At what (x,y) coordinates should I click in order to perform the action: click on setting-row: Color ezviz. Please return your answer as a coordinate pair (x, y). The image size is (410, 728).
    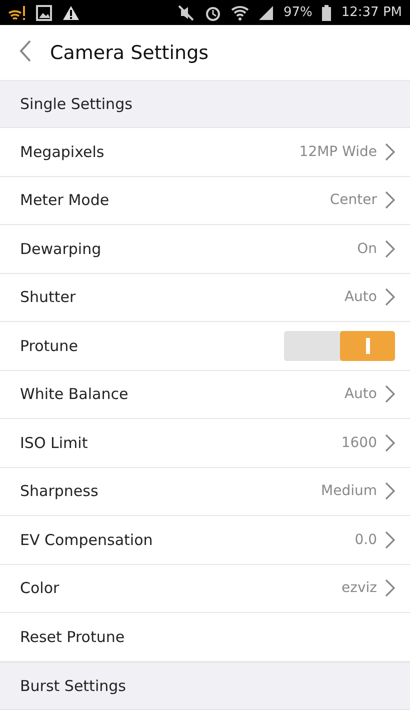
    Looking at the image, I should click on (205, 588).